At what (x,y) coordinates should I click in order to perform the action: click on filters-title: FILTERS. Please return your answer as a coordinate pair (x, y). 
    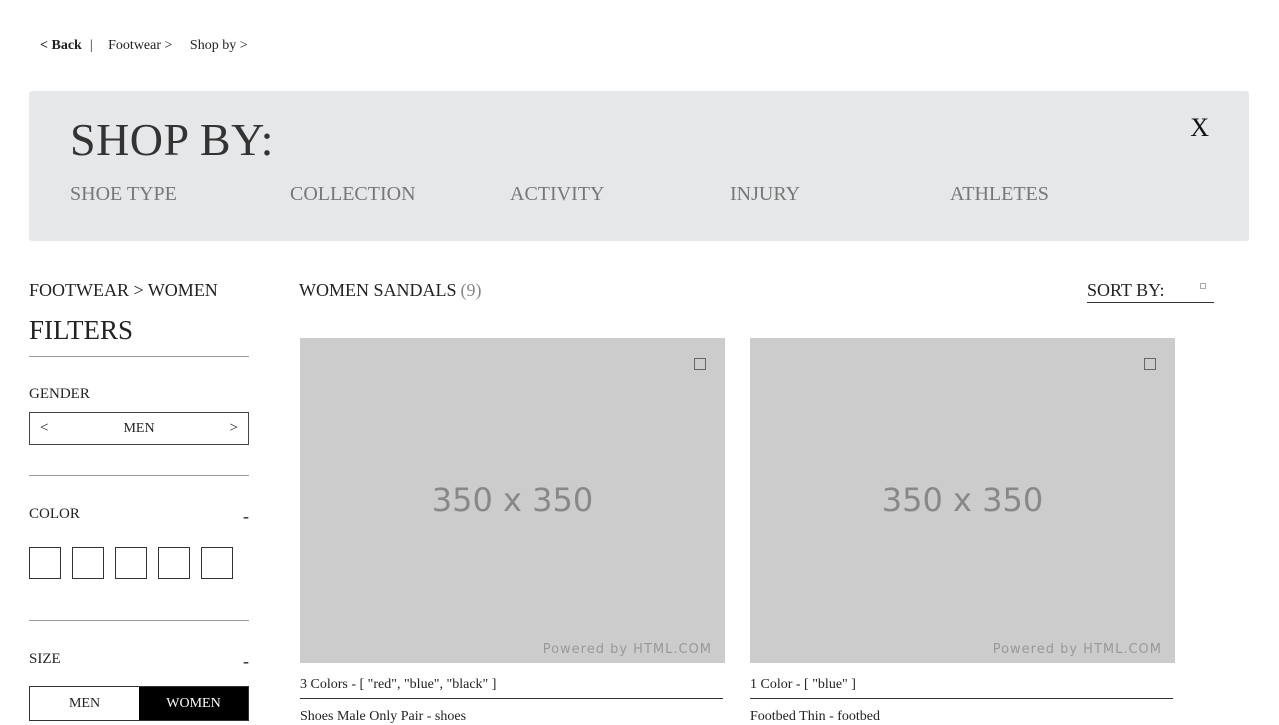
    Looking at the image, I should click on (139, 336).